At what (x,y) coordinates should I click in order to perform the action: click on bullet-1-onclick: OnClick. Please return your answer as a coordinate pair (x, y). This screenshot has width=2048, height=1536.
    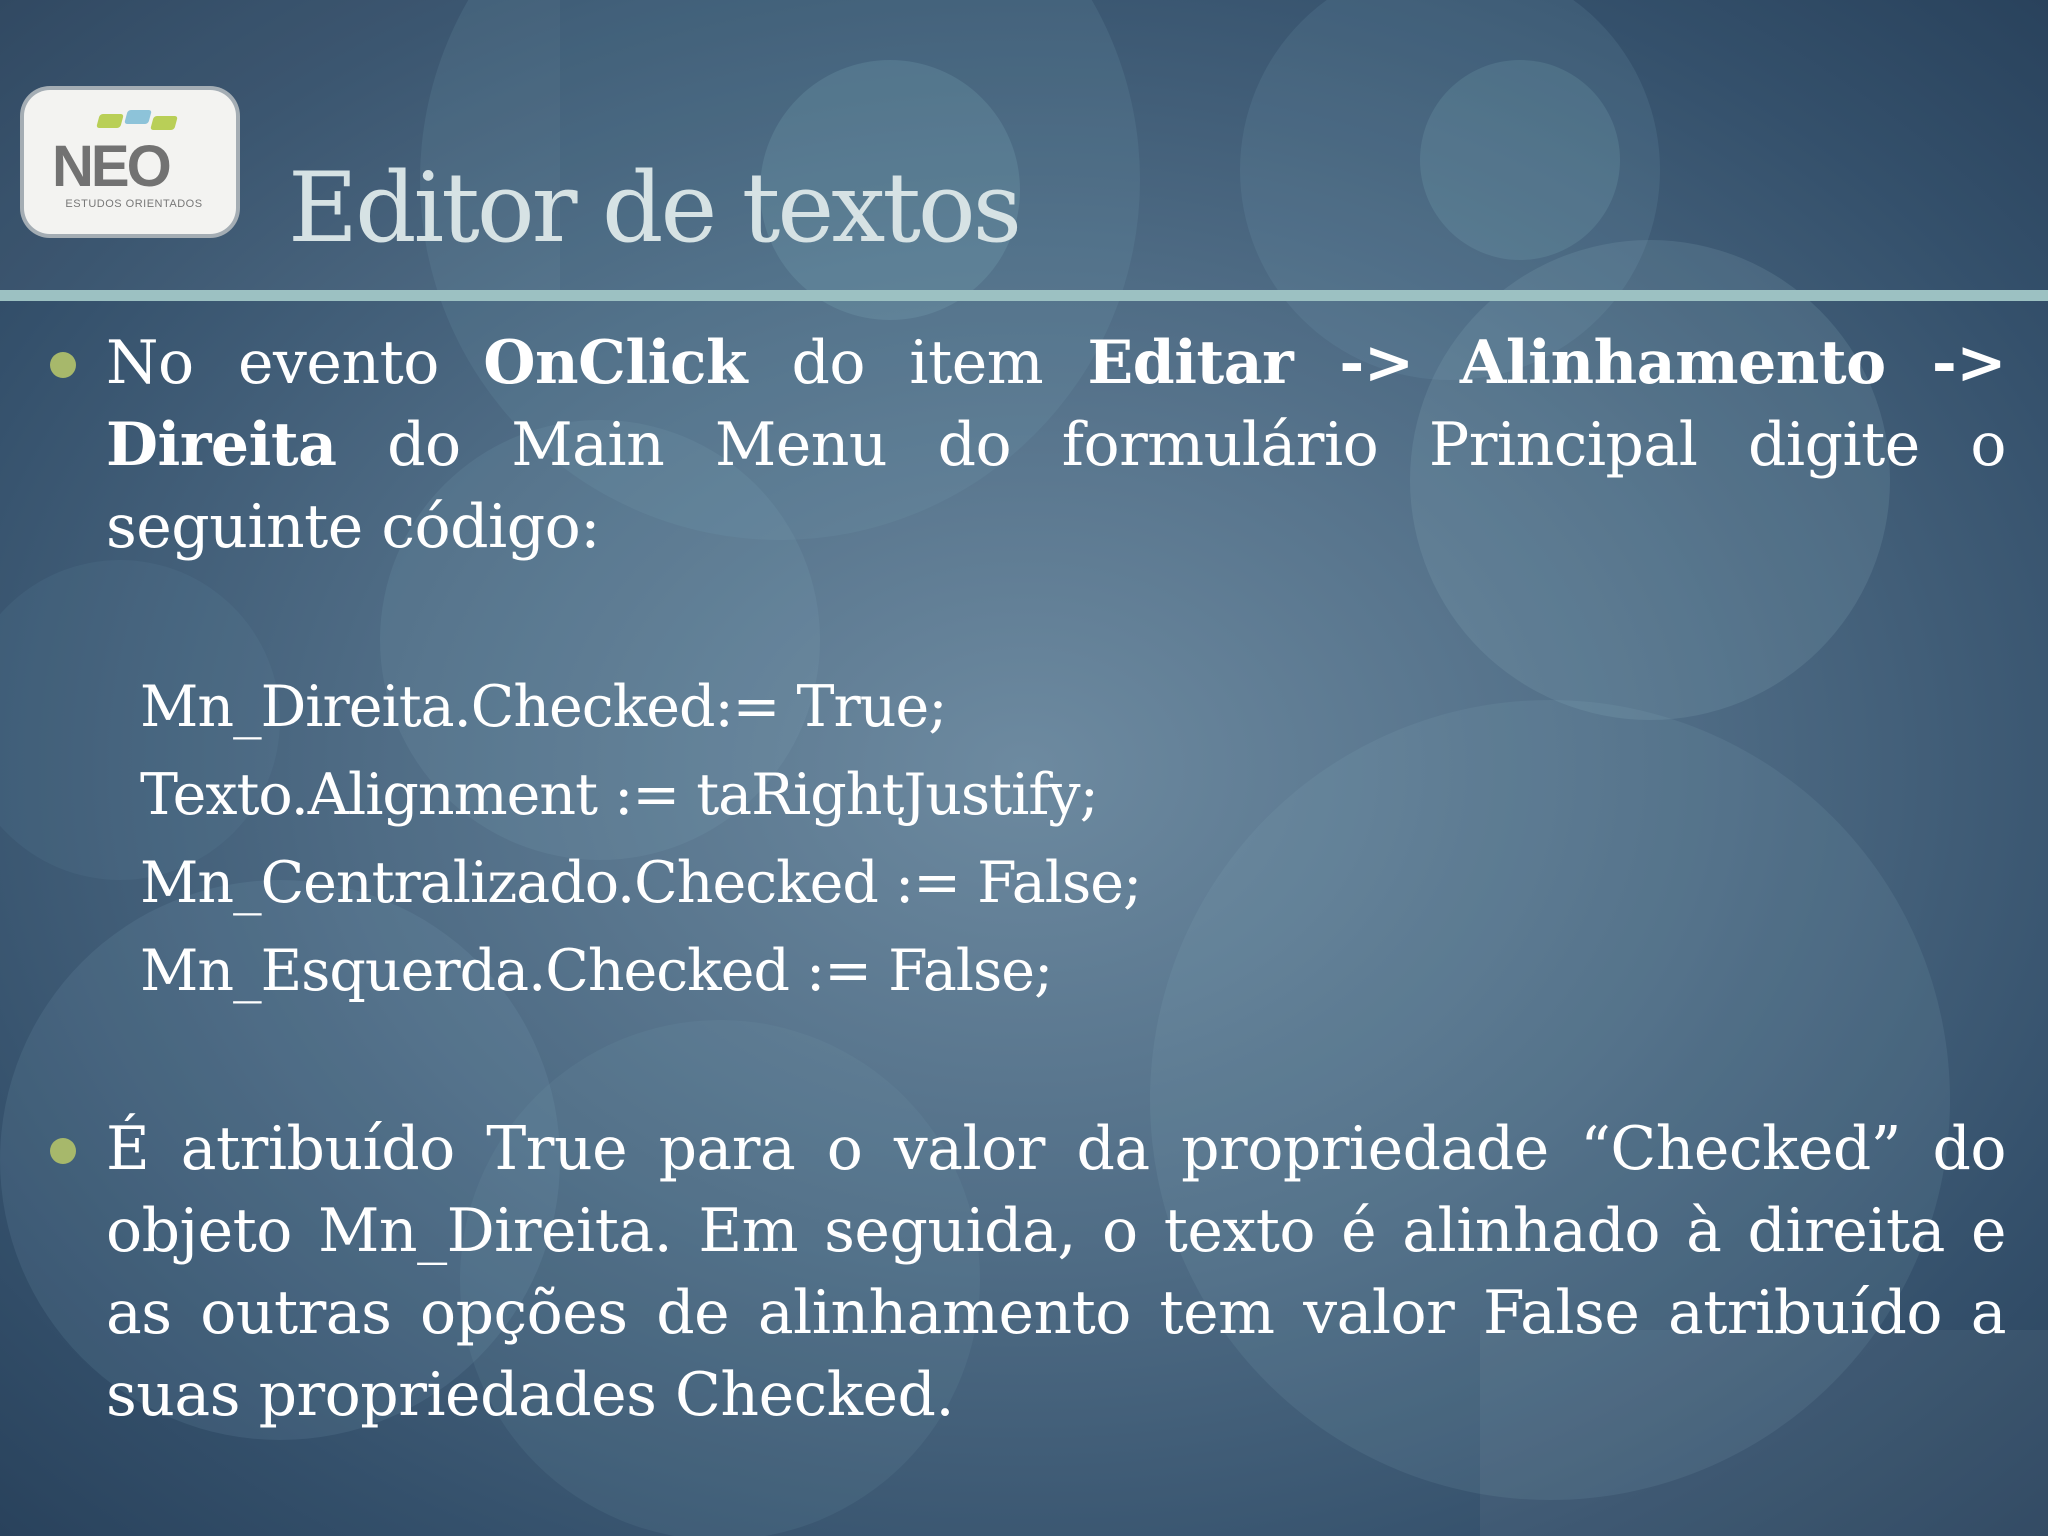
    Looking at the image, I should click on (615, 363).